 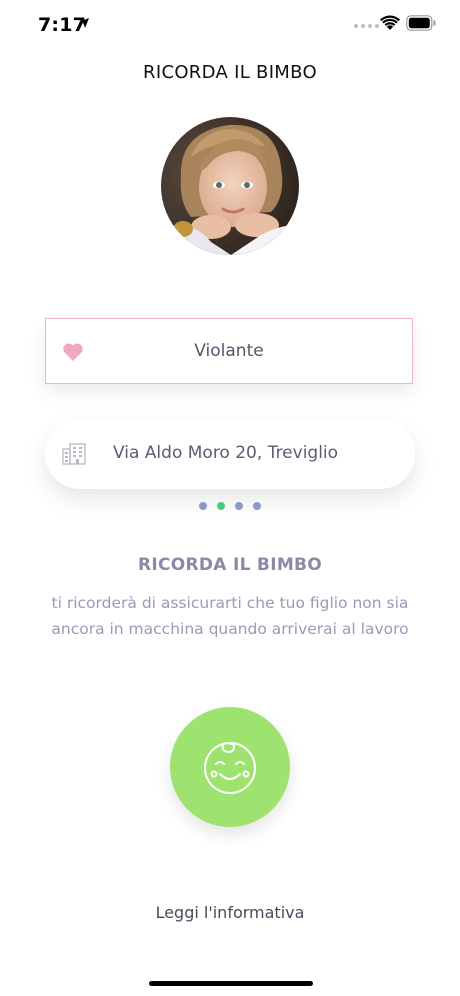 What do you see at coordinates (74, 454) in the screenshot?
I see `building-icon` at bounding box center [74, 454].